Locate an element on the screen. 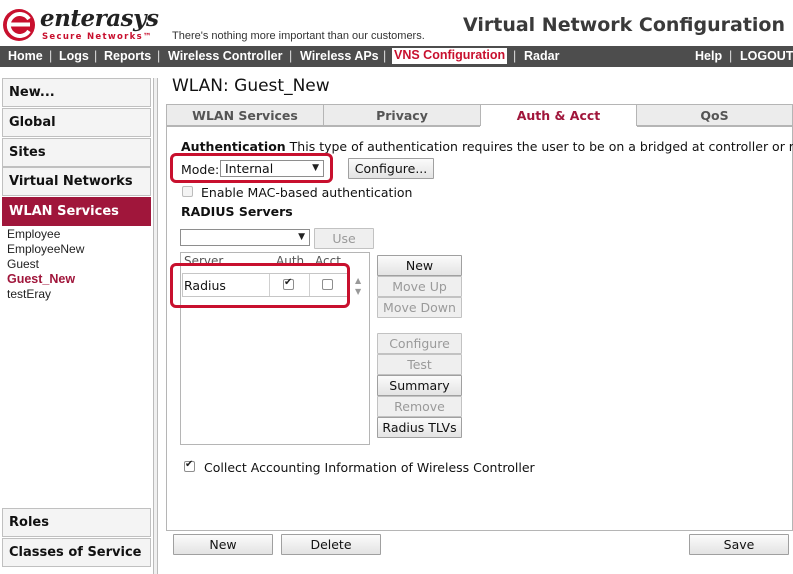 Image resolution: width=793 pixels, height=574 pixels. sidebar-item-roles: Roles is located at coordinates (76, 522).